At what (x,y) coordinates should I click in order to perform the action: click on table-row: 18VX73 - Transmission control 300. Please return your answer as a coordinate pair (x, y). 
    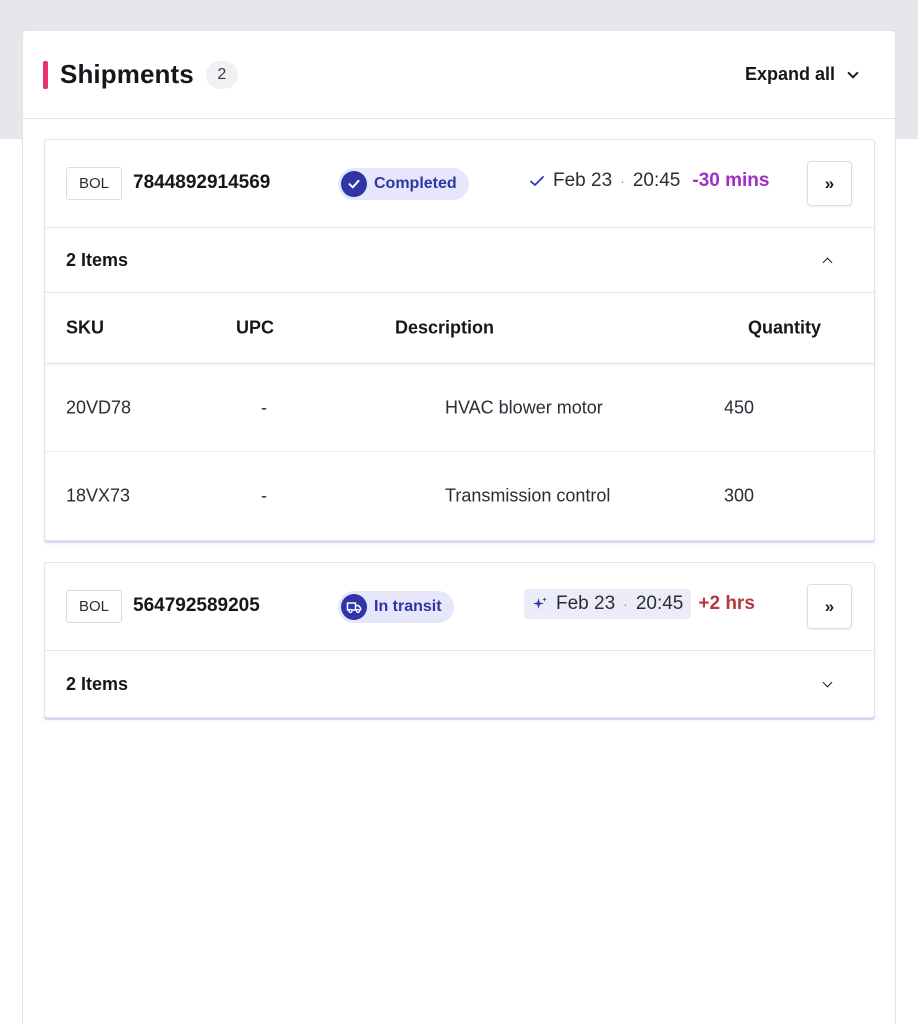
    Looking at the image, I should click on (459, 496).